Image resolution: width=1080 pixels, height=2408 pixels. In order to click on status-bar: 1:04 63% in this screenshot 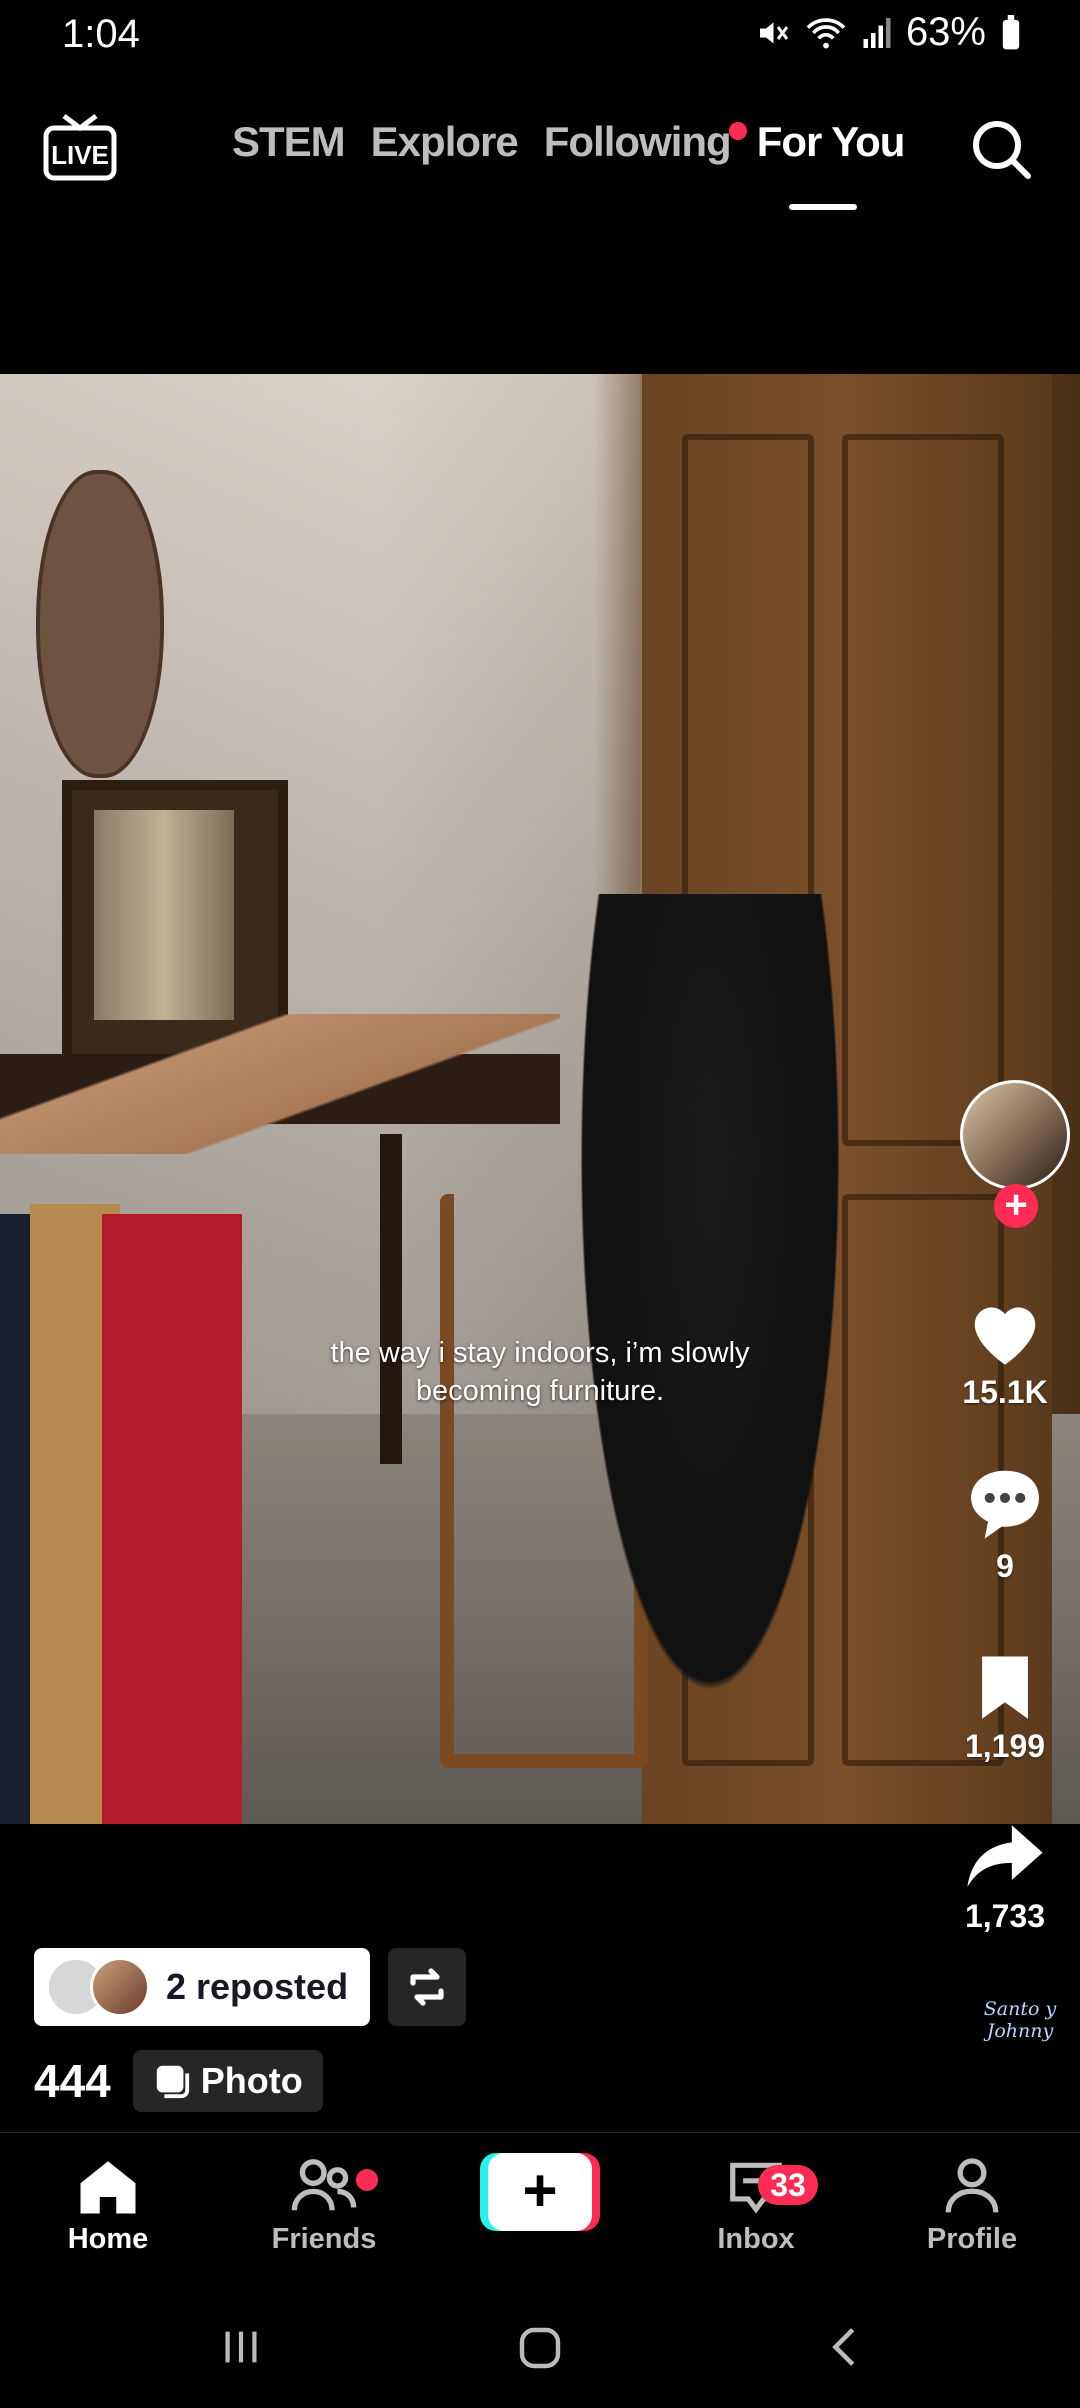, I will do `click(540, 35)`.